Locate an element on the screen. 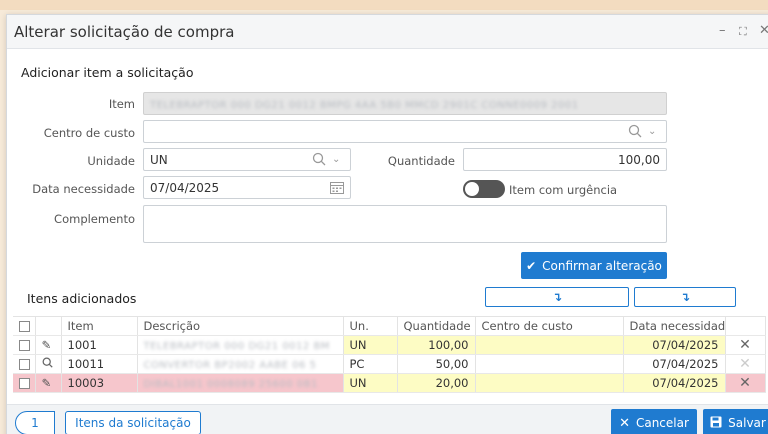 The image size is (768, 434). cancel-label: Cancelar is located at coordinates (662, 423).